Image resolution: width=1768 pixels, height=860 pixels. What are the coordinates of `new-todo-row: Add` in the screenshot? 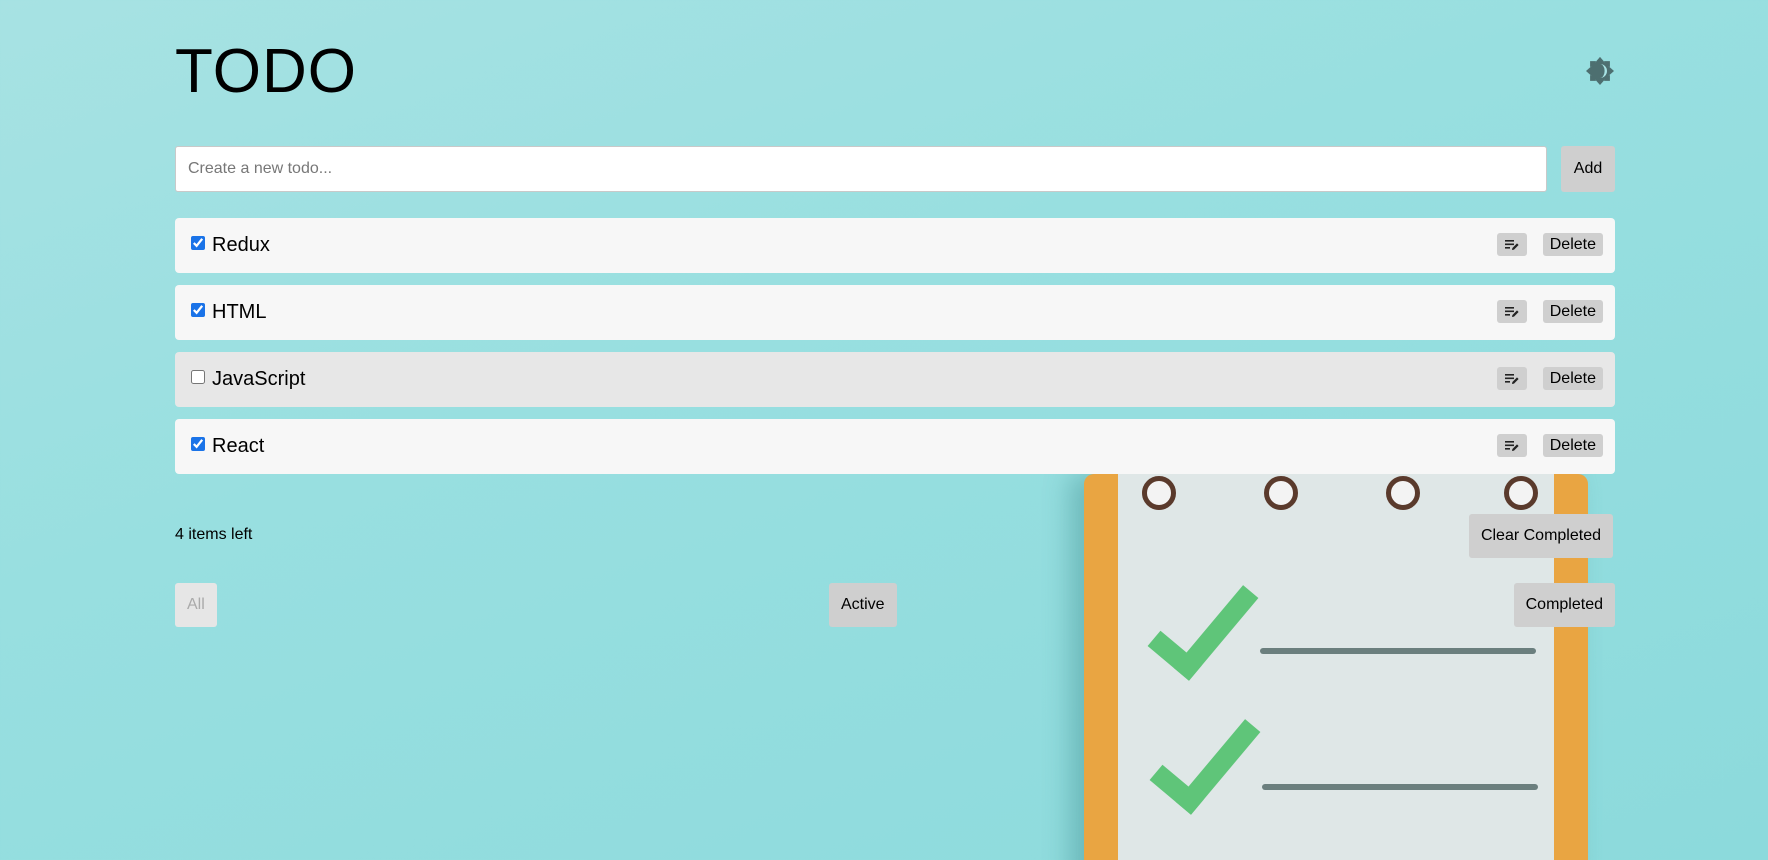 It's located at (895, 169).